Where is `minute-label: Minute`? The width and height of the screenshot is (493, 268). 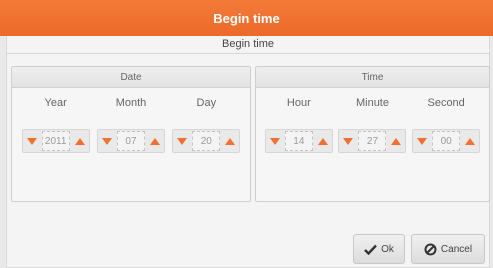
minute-label: Minute is located at coordinates (372, 103).